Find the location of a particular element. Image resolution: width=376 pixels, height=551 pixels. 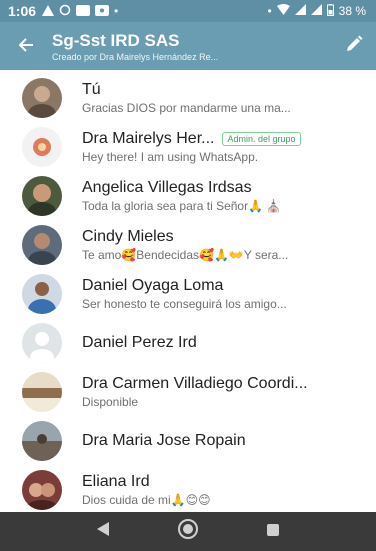

back-triangle-icon is located at coordinates (102, 531).